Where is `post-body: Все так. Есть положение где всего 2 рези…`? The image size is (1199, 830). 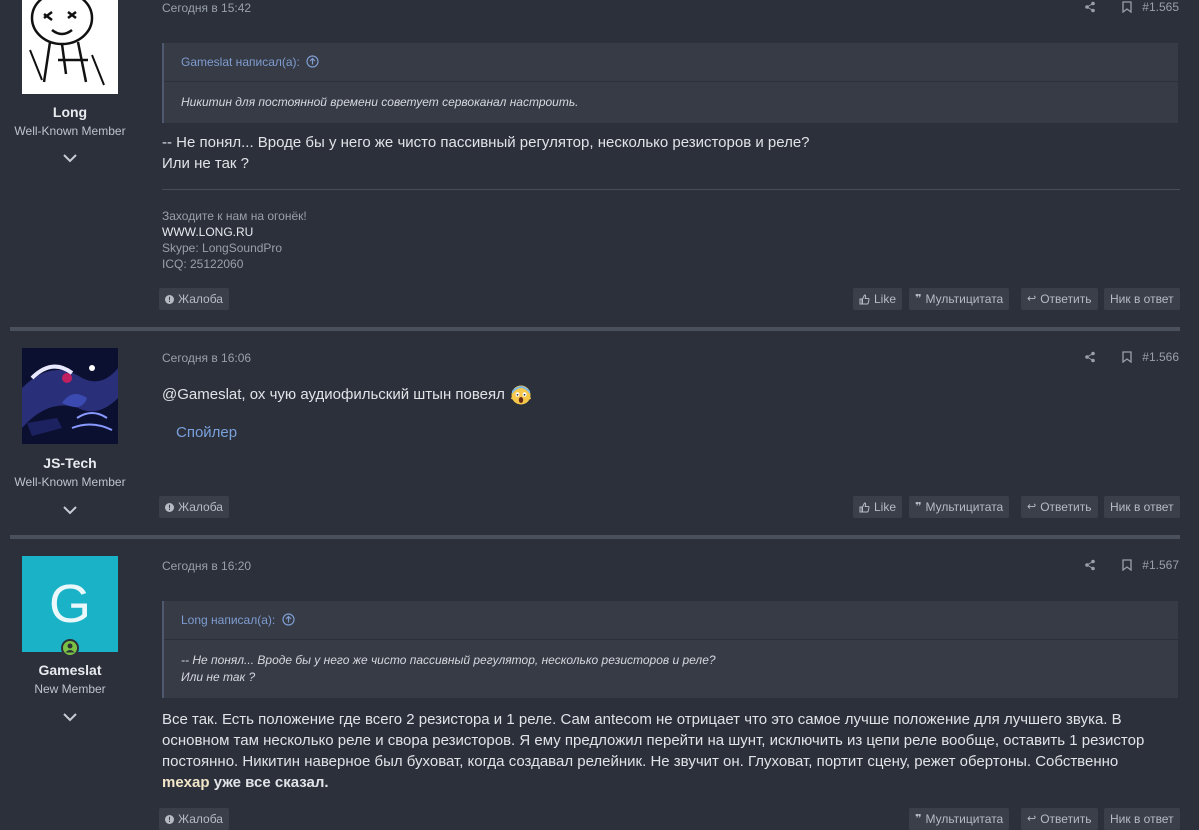
post-body: Все так. Есть положение где всего 2 рези… is located at coordinates (653, 751).